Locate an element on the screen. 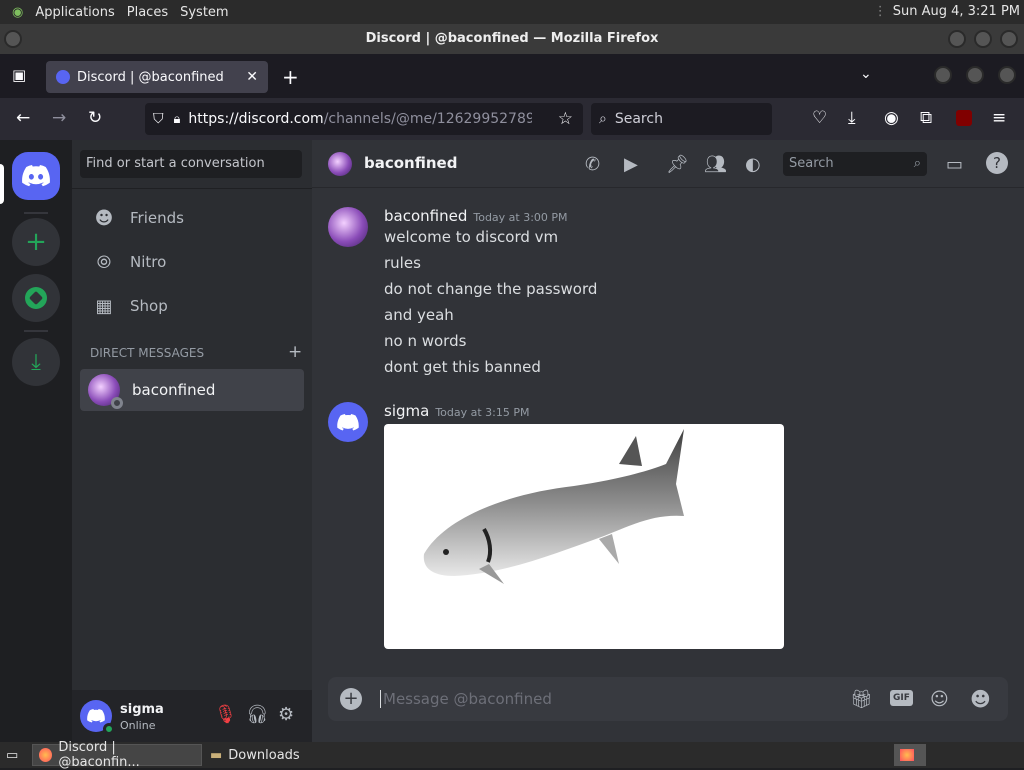  list-all-tabs-icon: ⌄ is located at coordinates (866, 74).